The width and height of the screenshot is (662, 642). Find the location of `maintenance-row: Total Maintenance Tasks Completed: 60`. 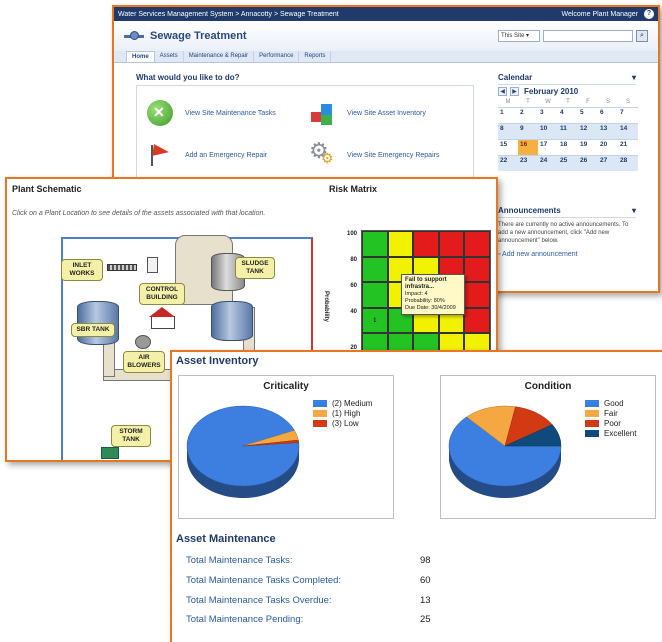

maintenance-row: Total Maintenance Tasks Completed: 60 is located at coordinates (336, 580).